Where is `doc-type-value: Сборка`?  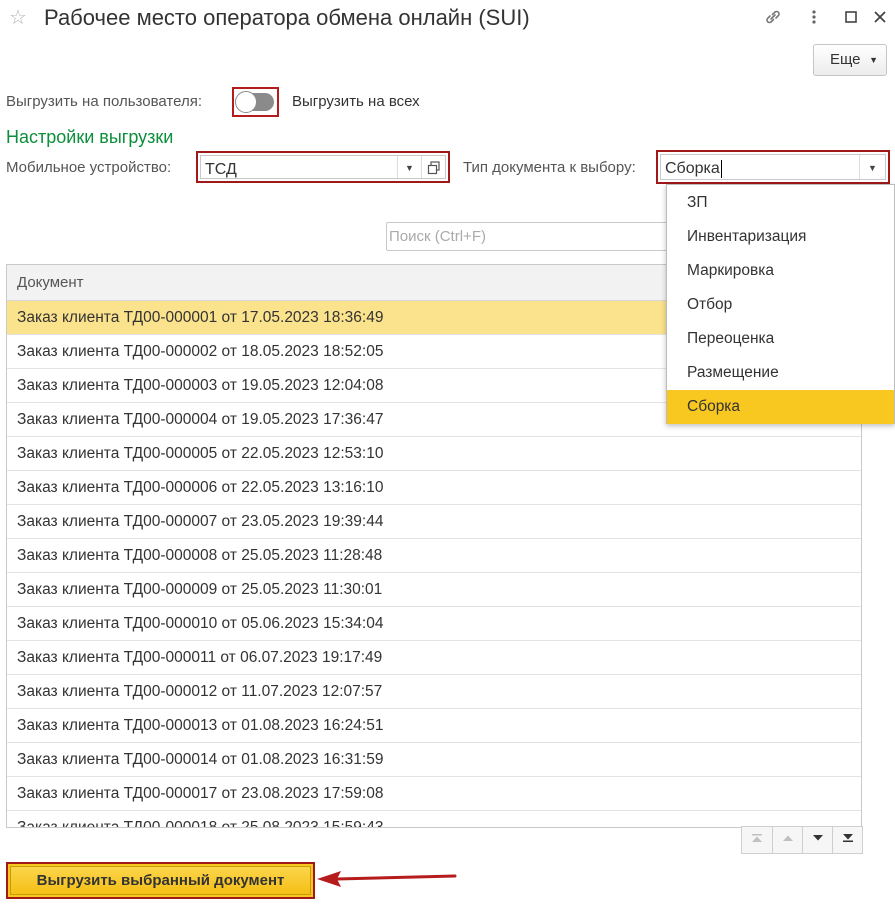 doc-type-value: Сборка is located at coordinates (693, 169).